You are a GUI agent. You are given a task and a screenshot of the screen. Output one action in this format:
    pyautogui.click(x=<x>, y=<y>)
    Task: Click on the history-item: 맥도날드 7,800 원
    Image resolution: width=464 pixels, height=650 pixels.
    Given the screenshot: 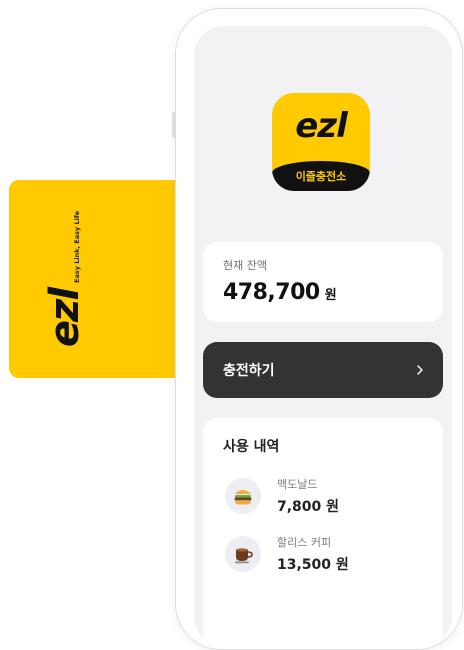 What is the action you would take?
    pyautogui.click(x=282, y=496)
    